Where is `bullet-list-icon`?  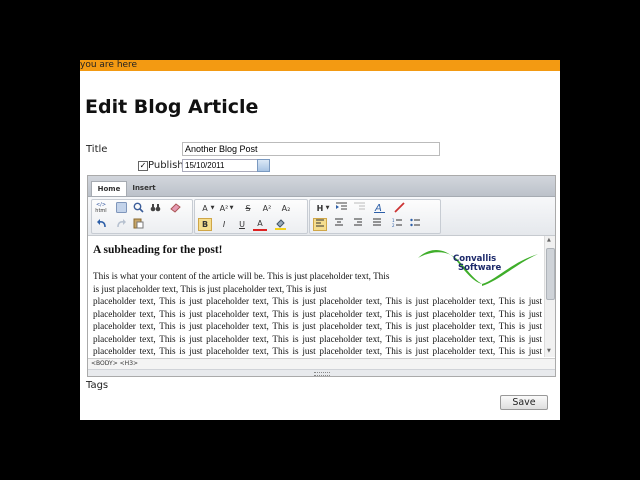 bullet-list-icon is located at coordinates (415, 224).